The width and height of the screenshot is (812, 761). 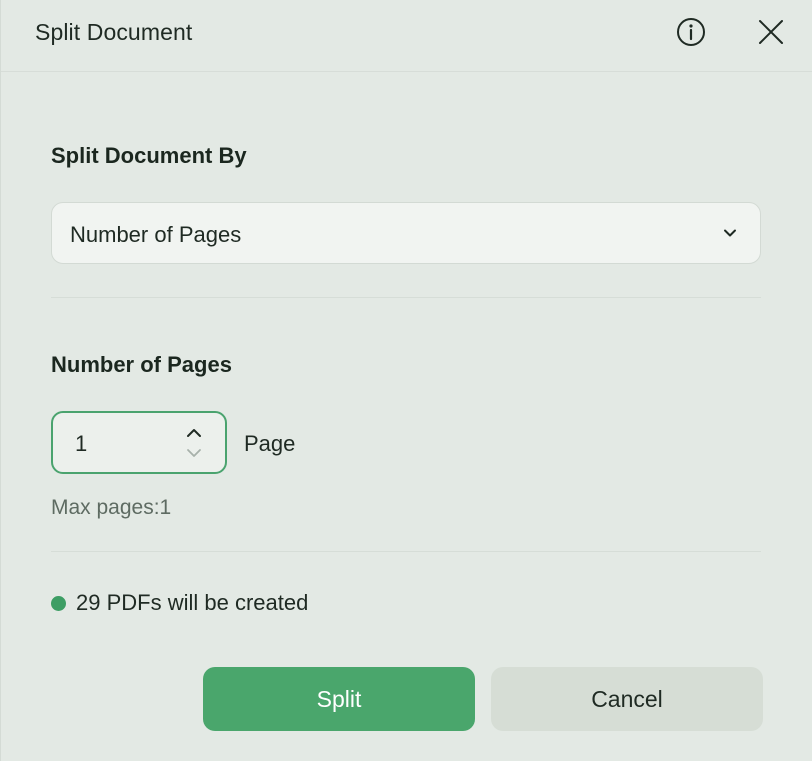 I want to click on status-message: 29 PDFs will be created, so click(x=179, y=603).